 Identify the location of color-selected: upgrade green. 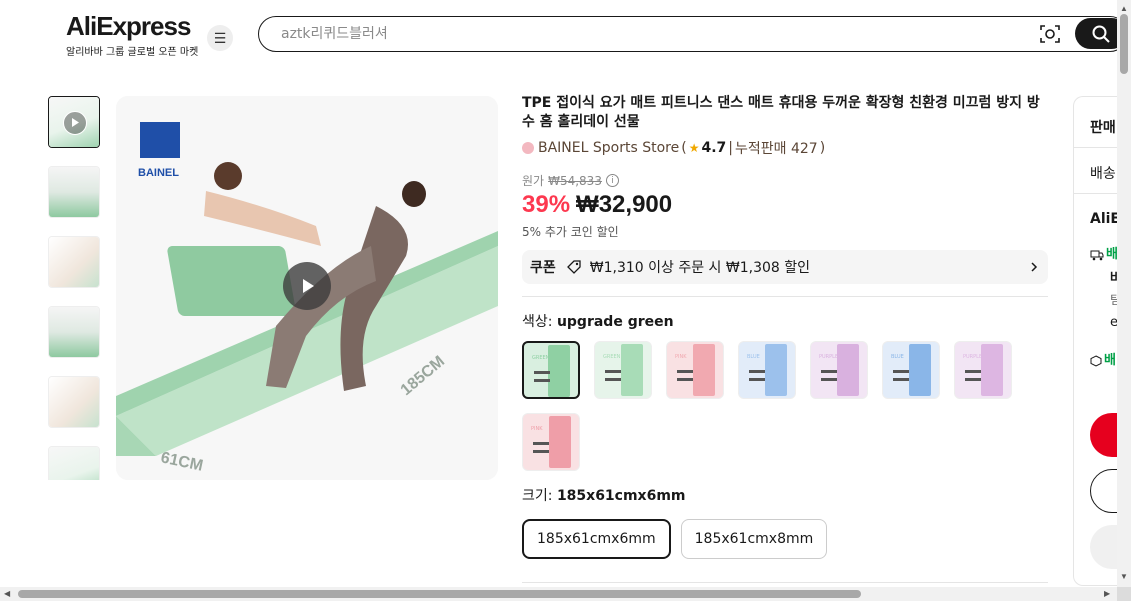
(615, 322).